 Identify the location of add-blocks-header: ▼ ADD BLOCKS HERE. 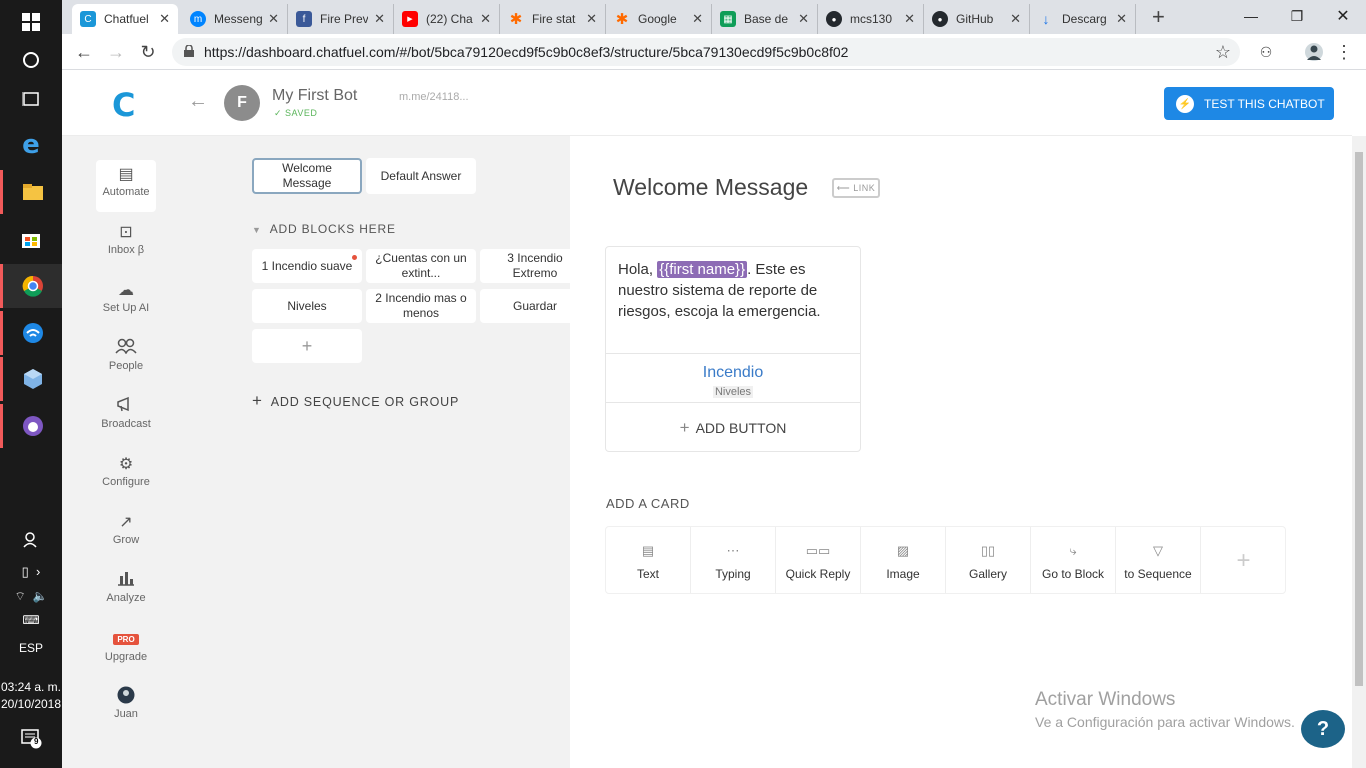
(324, 229).